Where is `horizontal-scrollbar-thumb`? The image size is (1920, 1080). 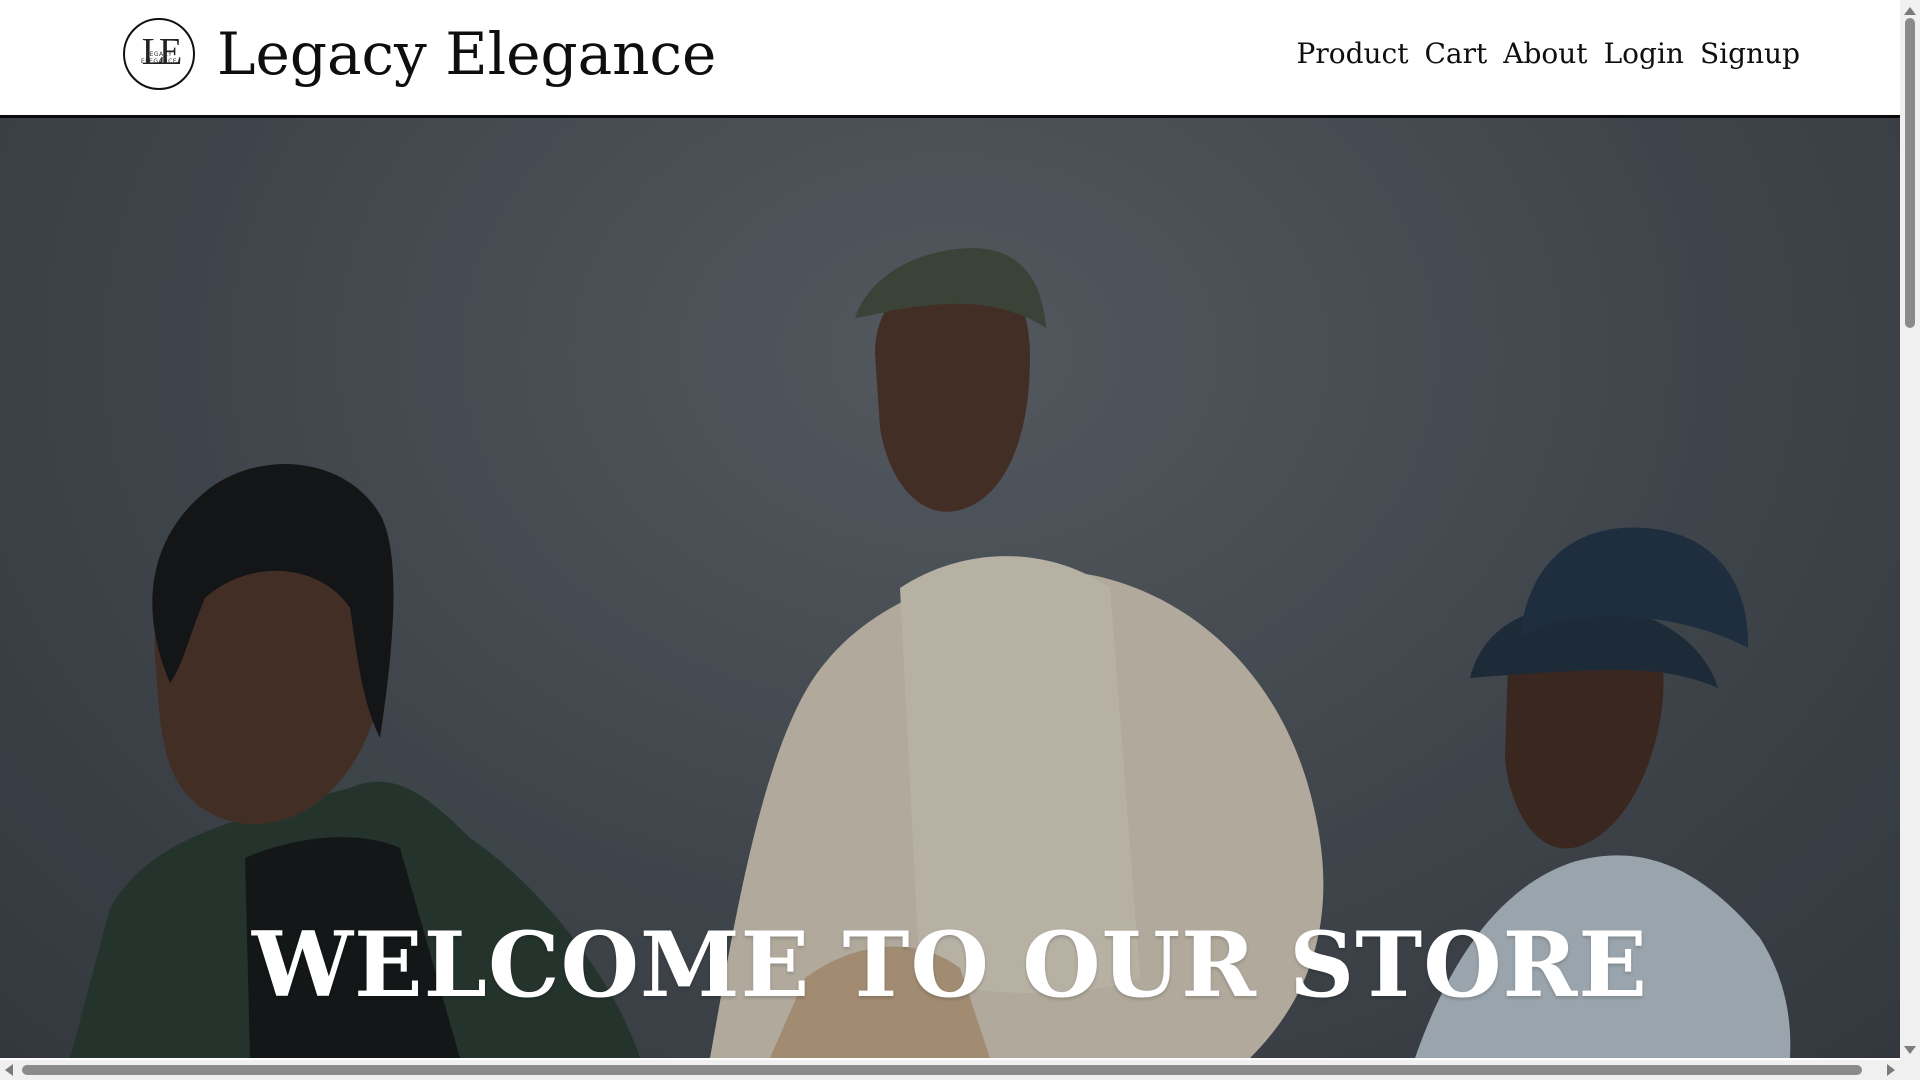
horizontal-scrollbar-thumb is located at coordinates (942, 1070).